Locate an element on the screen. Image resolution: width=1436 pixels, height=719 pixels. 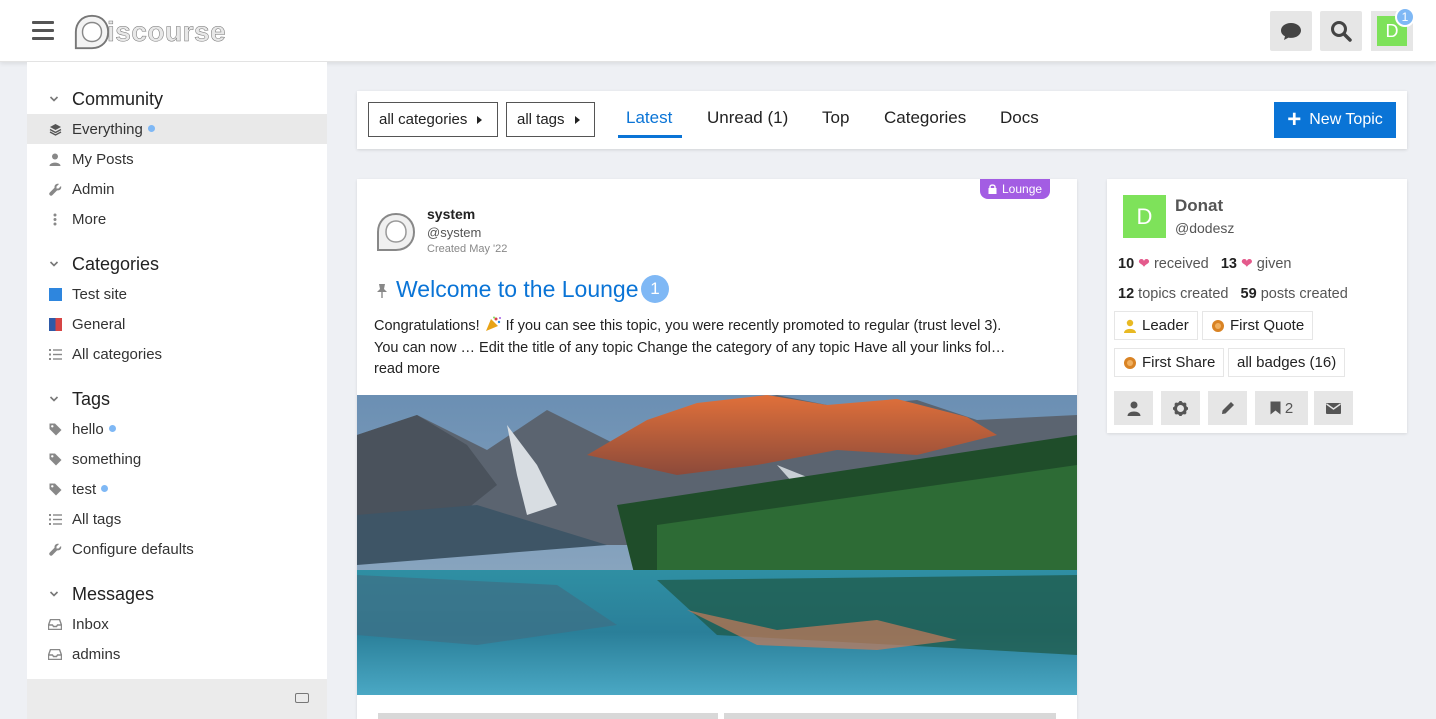
gear-icon is located at coordinates (1180, 408).